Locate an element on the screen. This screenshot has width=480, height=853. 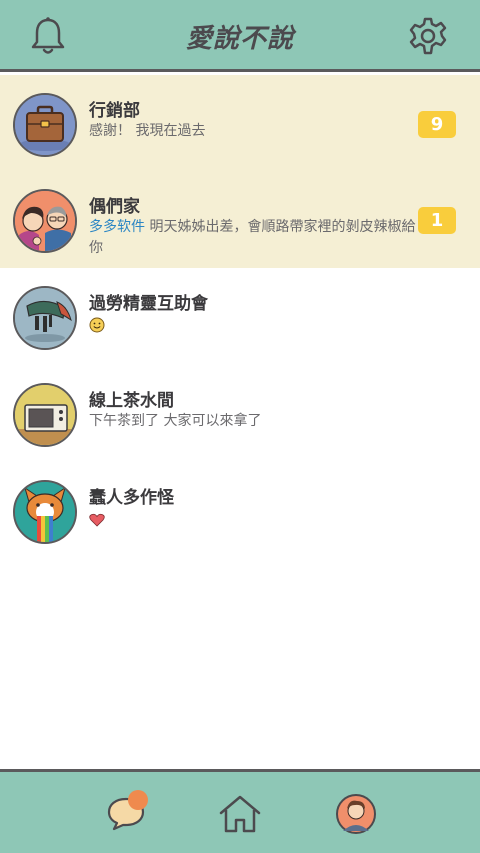
chat-item-family: 偶們家 多多软件 明天姊姊出差，會順路帶家裡的剝皮辣椒給你 1 is located at coordinates (240, 219).